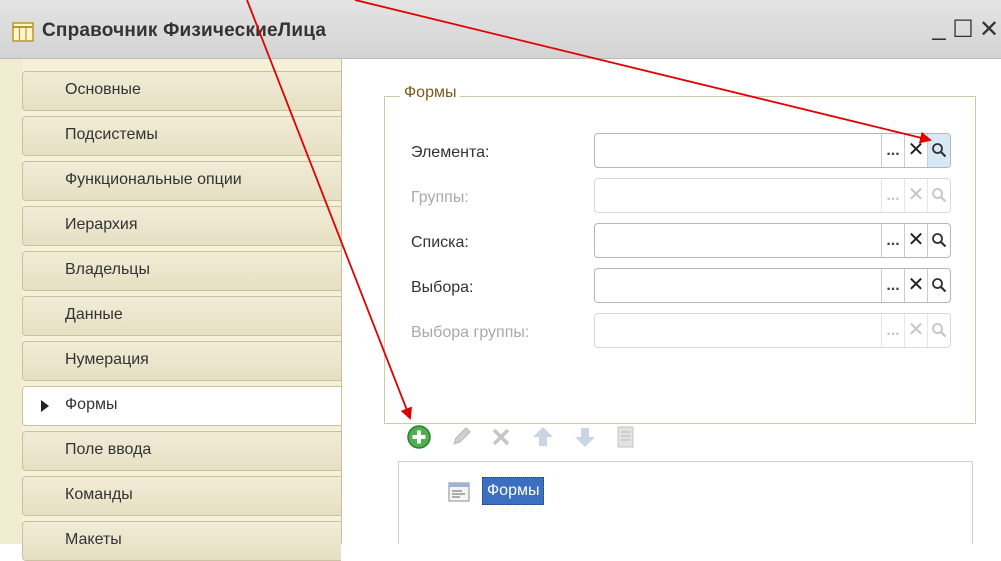 The image size is (1001, 561). Describe the element at coordinates (450, 152) in the screenshot. I see `element-form-label: Элемента:` at that location.